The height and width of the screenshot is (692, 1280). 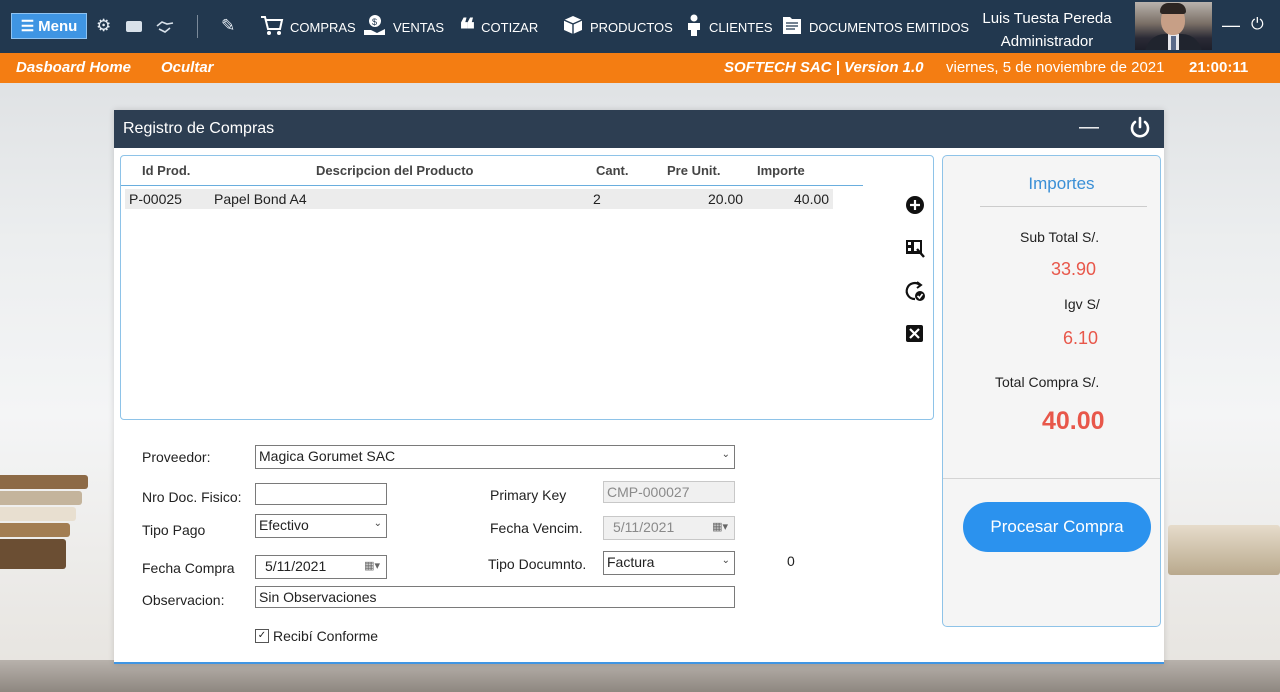 What do you see at coordinates (1060, 237) in the screenshot?
I see `subtotal-label: Sub Total S/.` at bounding box center [1060, 237].